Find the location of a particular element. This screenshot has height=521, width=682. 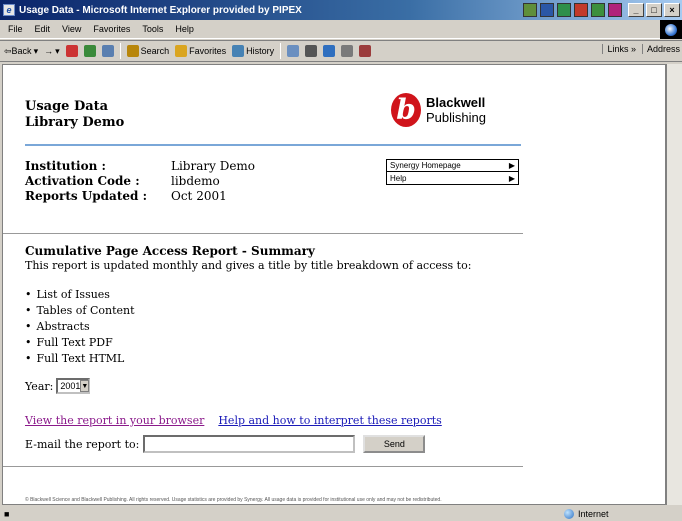

favorites-button: Favorites is located at coordinates (200, 51).